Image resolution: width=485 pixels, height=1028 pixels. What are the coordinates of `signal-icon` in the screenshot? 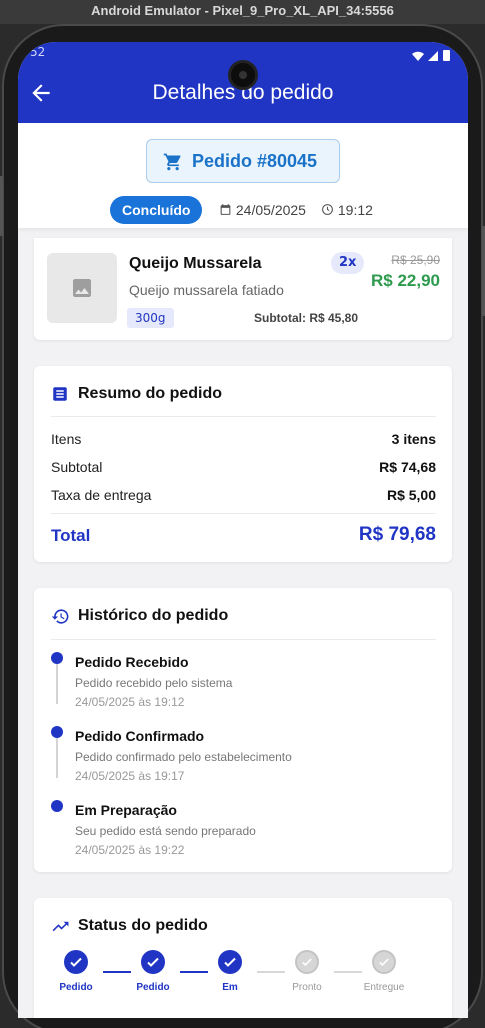 It's located at (433, 56).